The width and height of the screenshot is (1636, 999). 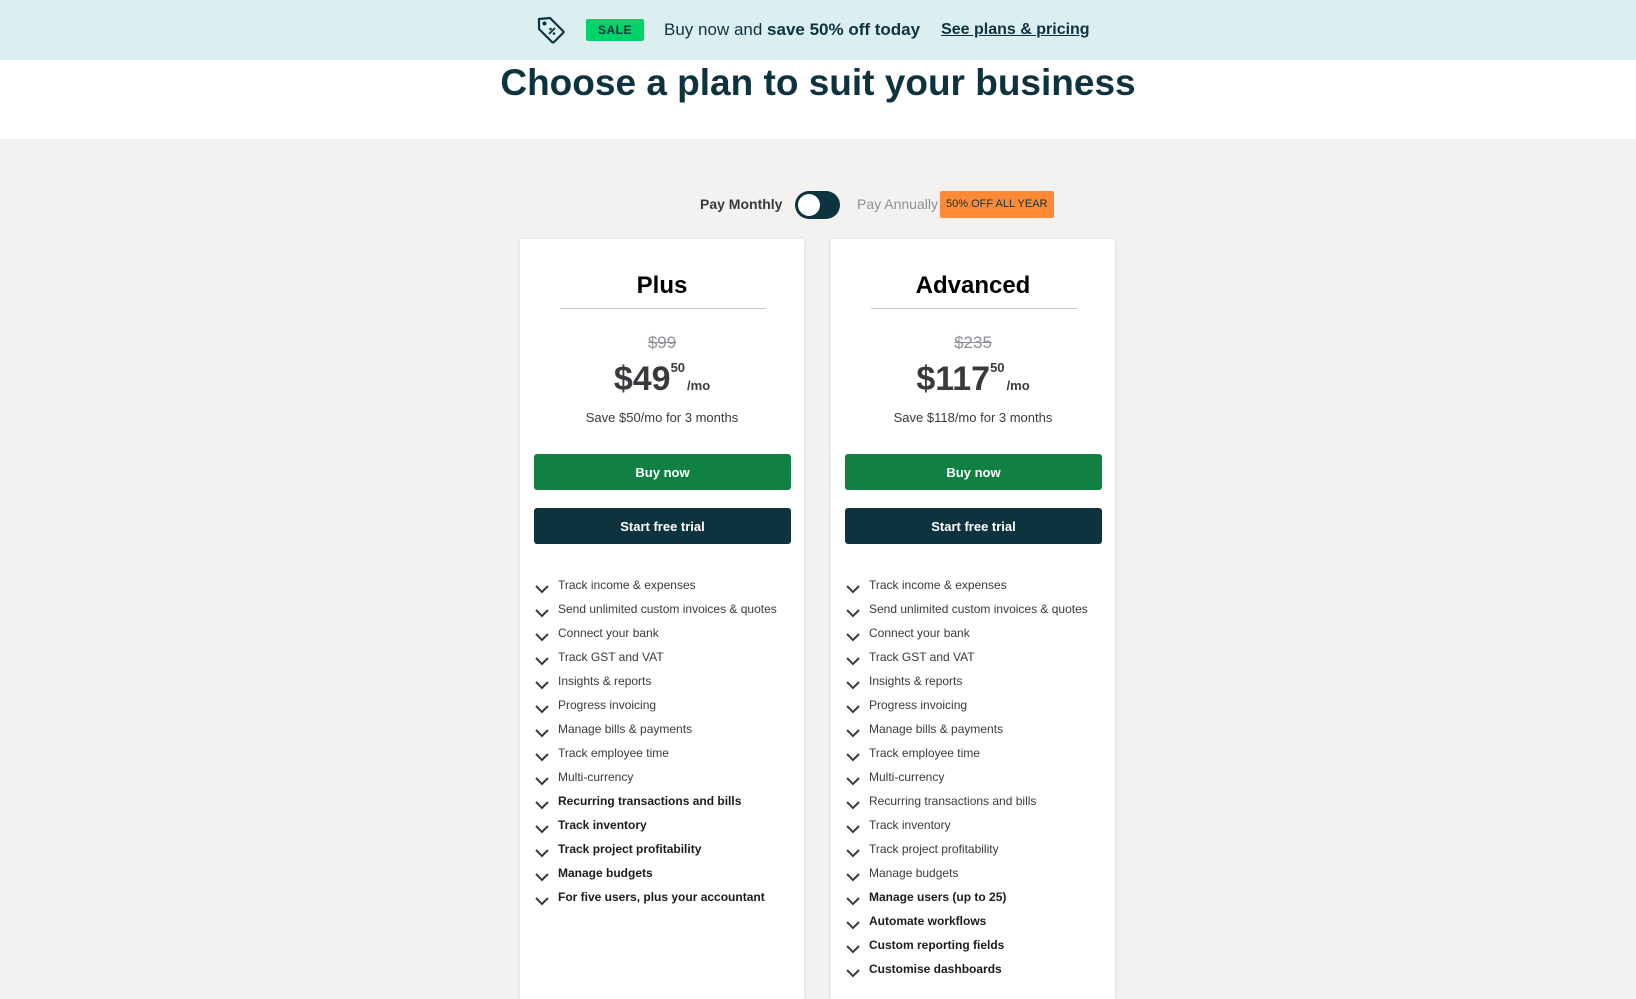 What do you see at coordinates (966, 945) in the screenshot?
I see `feature-item: Custom reporting fields` at bounding box center [966, 945].